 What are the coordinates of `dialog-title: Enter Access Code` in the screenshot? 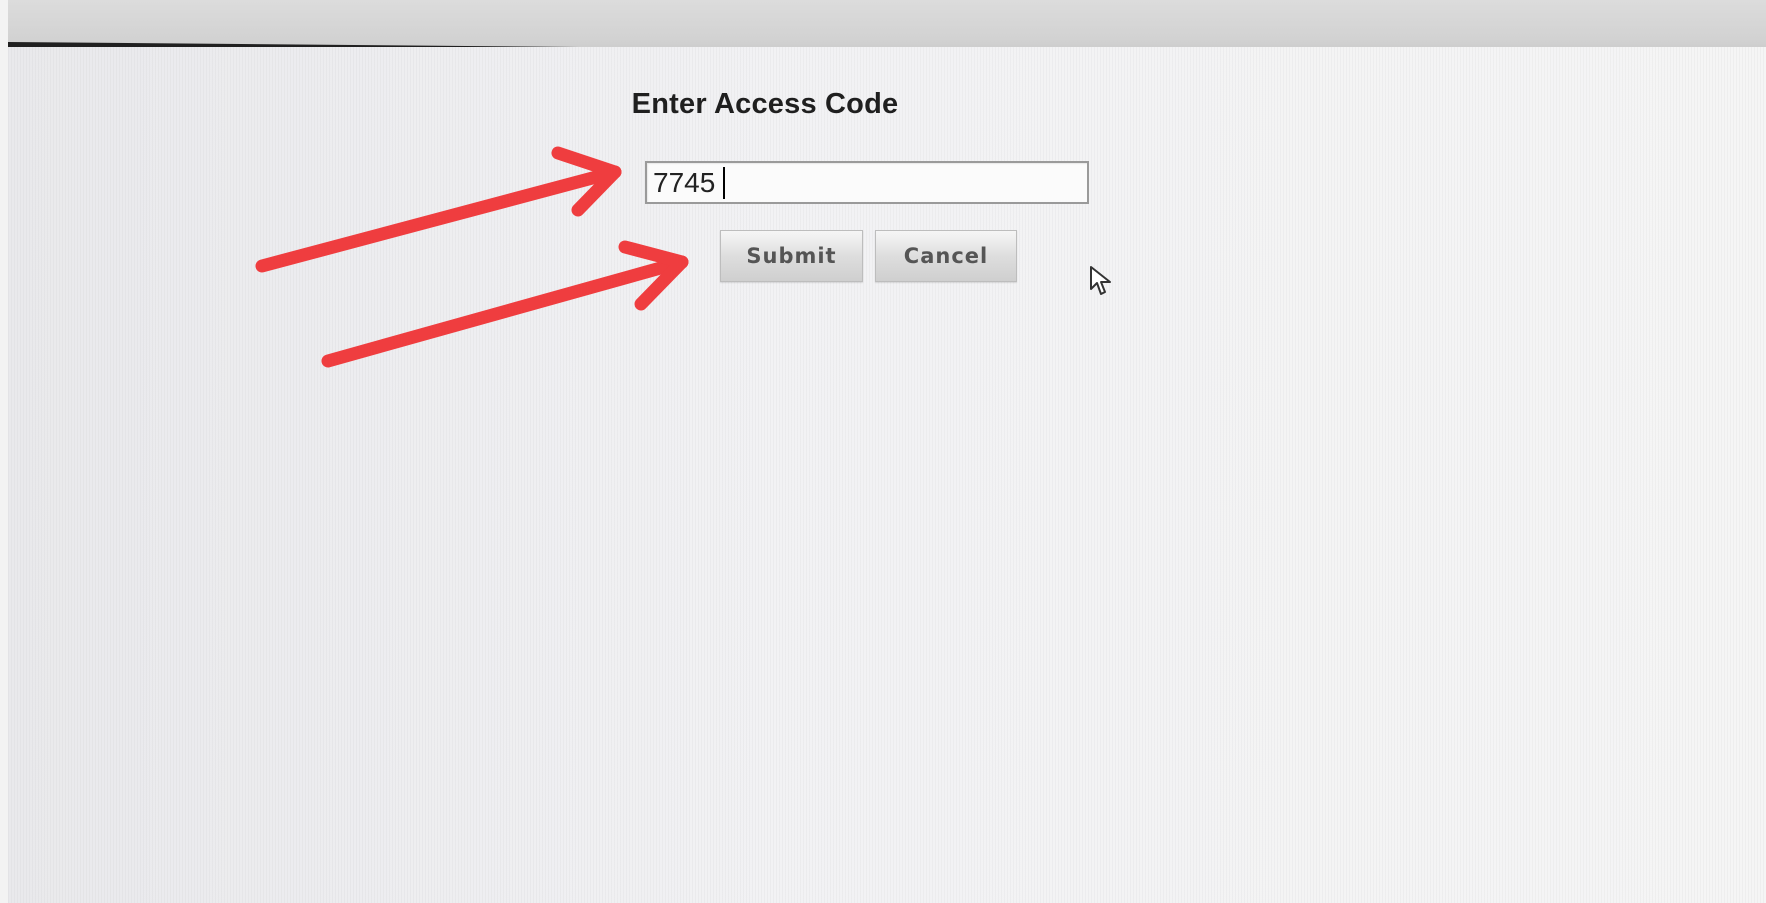 It's located at (765, 104).